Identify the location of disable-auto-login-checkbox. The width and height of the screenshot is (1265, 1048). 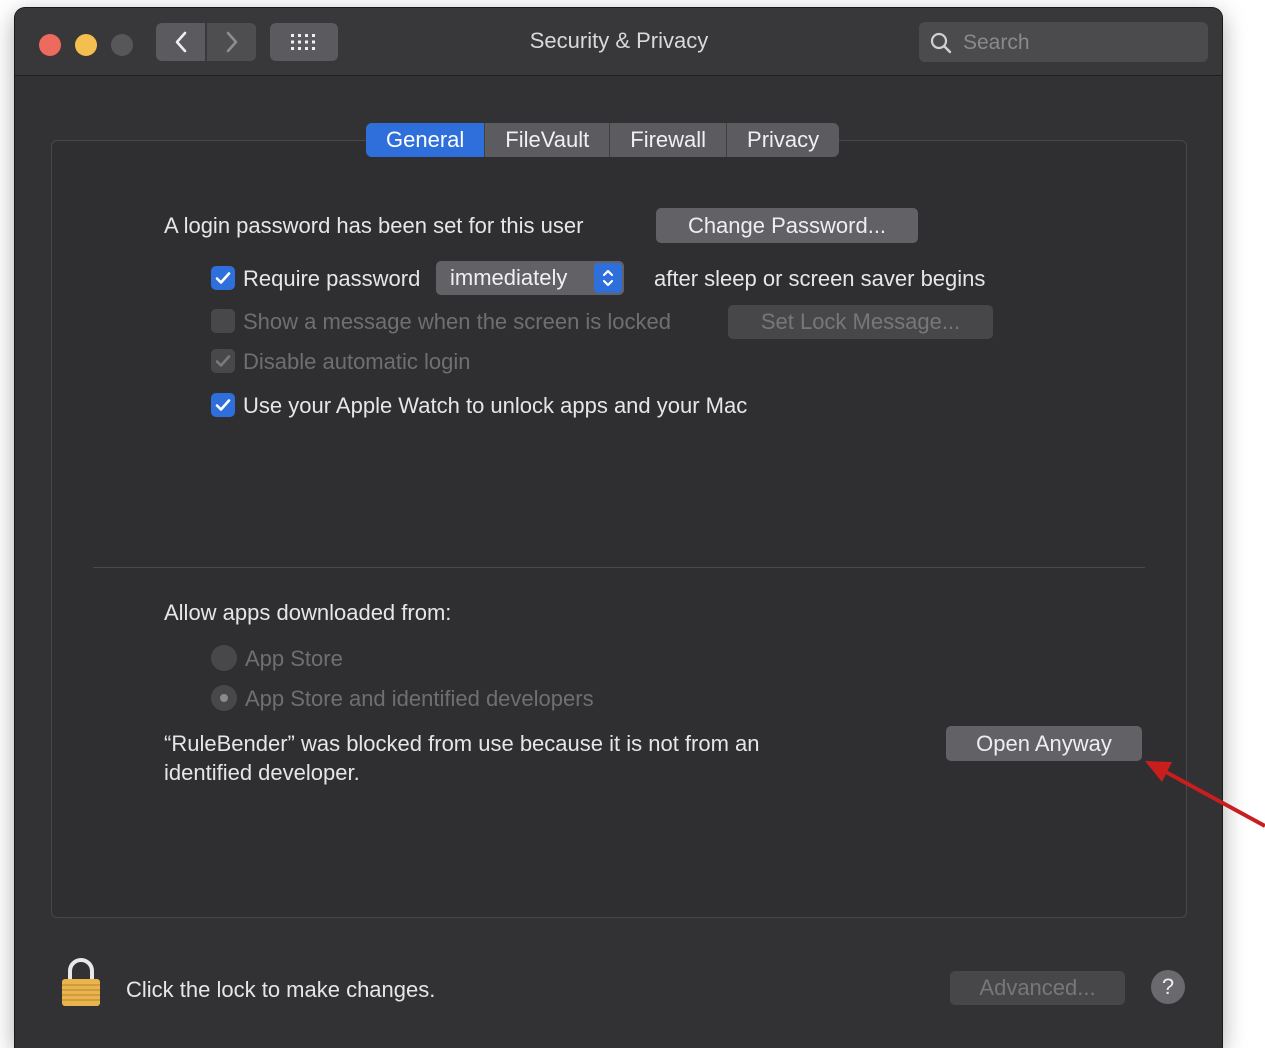
(223, 361).